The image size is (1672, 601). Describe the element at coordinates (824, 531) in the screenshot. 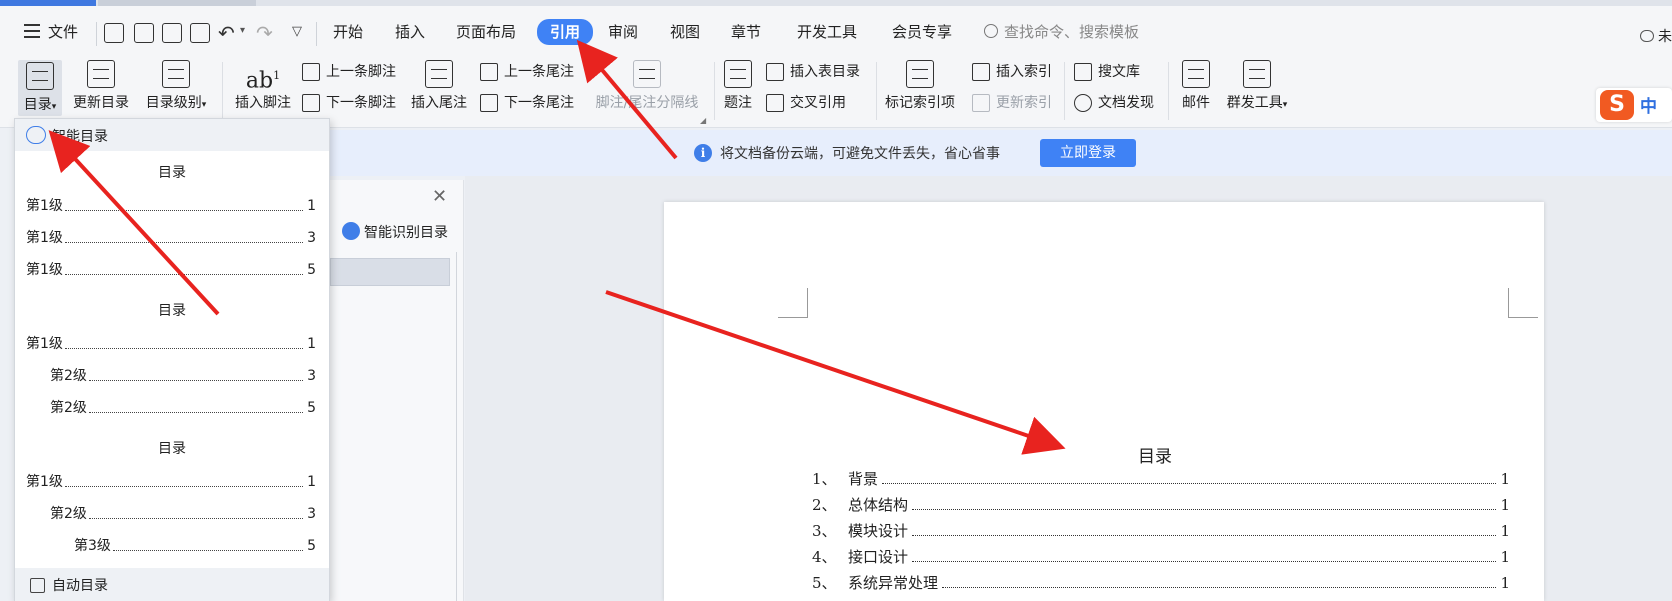

I see `entry-number: 3、` at that location.